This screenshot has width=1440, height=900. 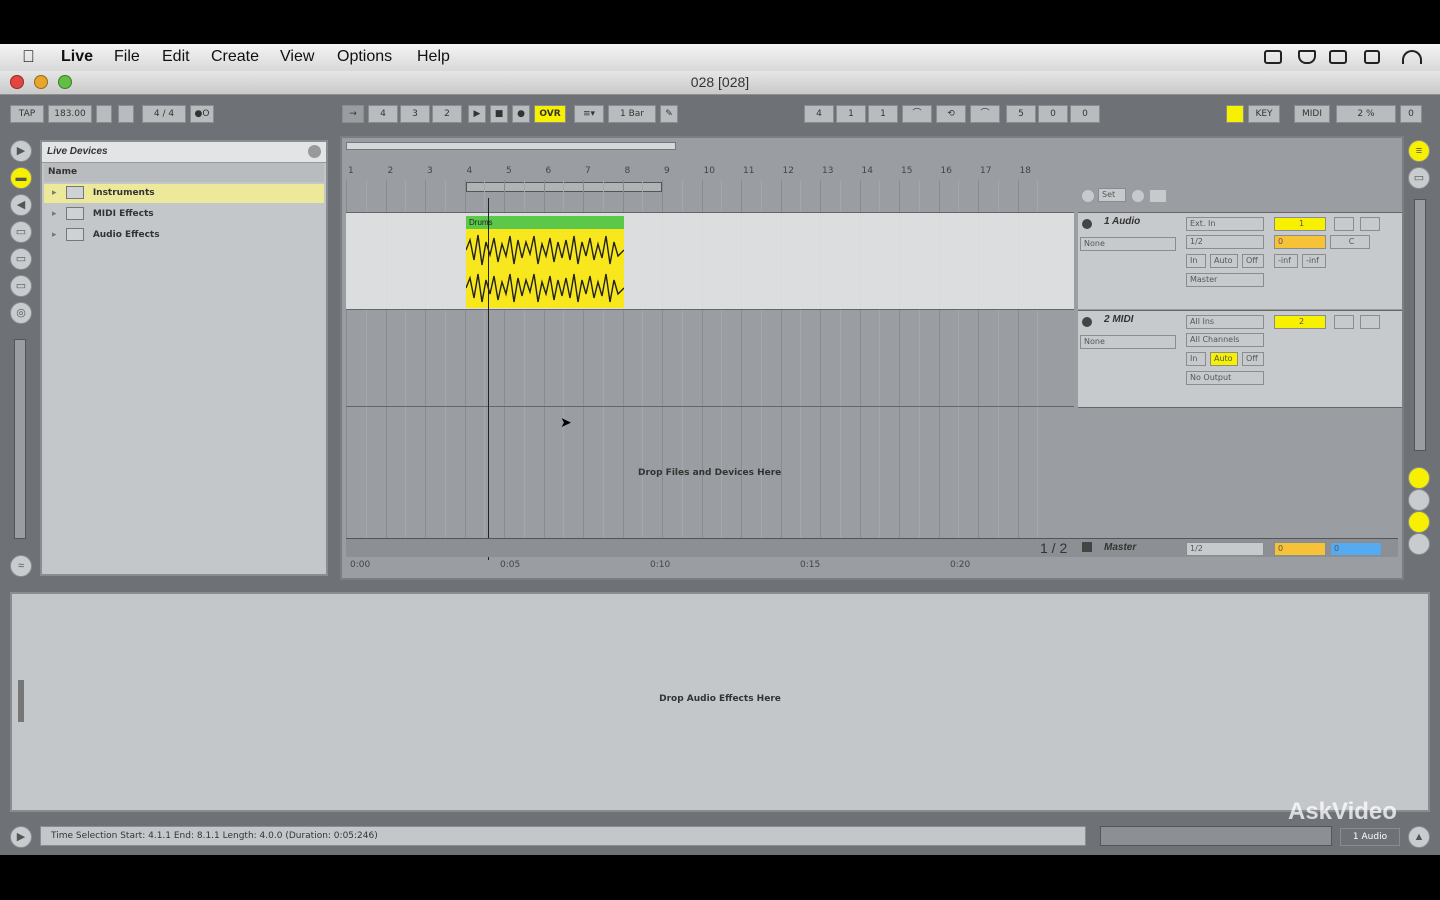 What do you see at coordinates (589, 114) in the screenshot?
I see `quantize-menu-icon: ≡▾` at bounding box center [589, 114].